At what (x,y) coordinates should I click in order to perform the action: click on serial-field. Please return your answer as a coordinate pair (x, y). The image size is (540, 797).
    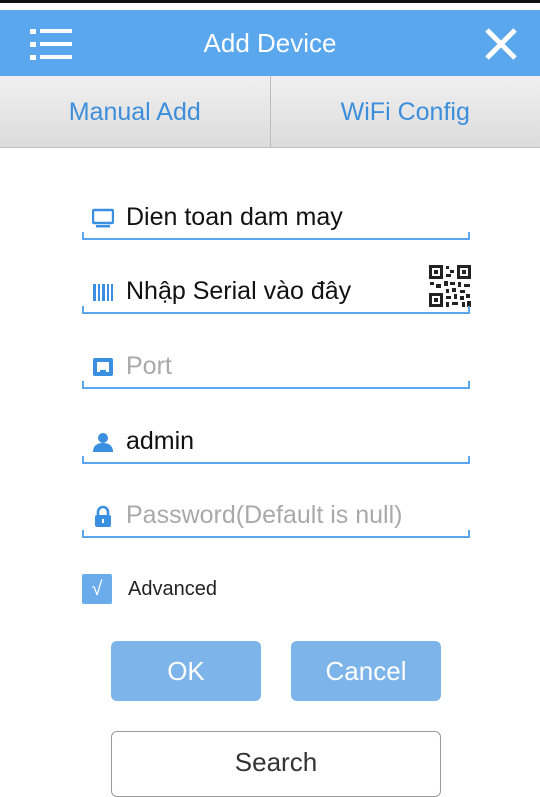
    Looking at the image, I should click on (276, 293).